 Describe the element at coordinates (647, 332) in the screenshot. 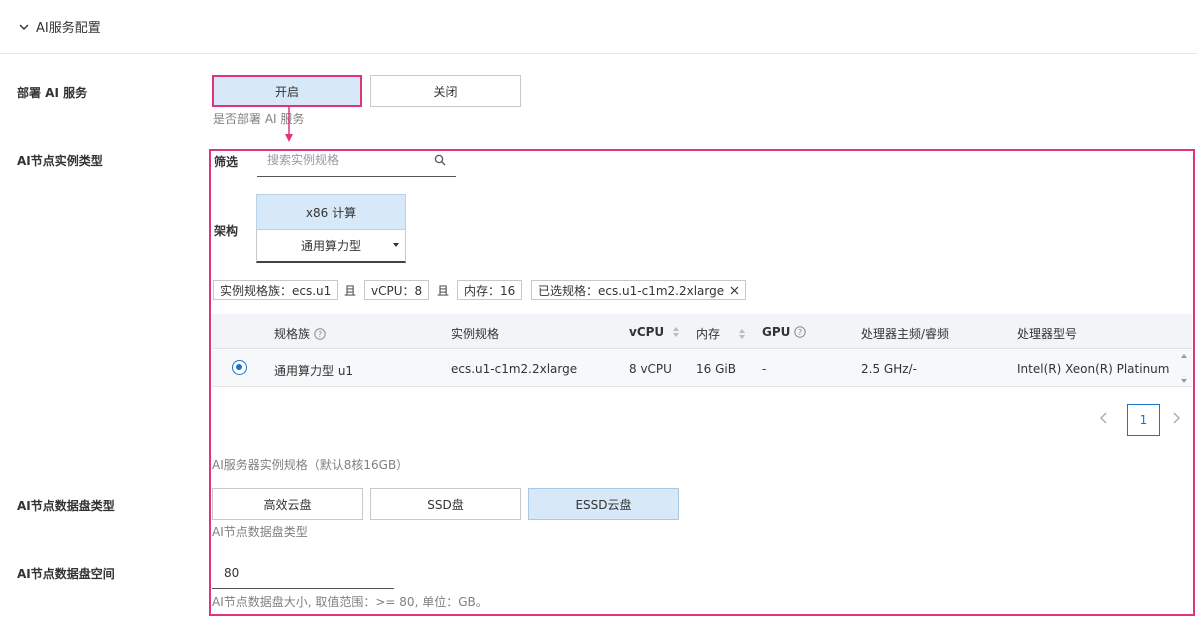

I see `th-vcpu-text: vCPU` at that location.